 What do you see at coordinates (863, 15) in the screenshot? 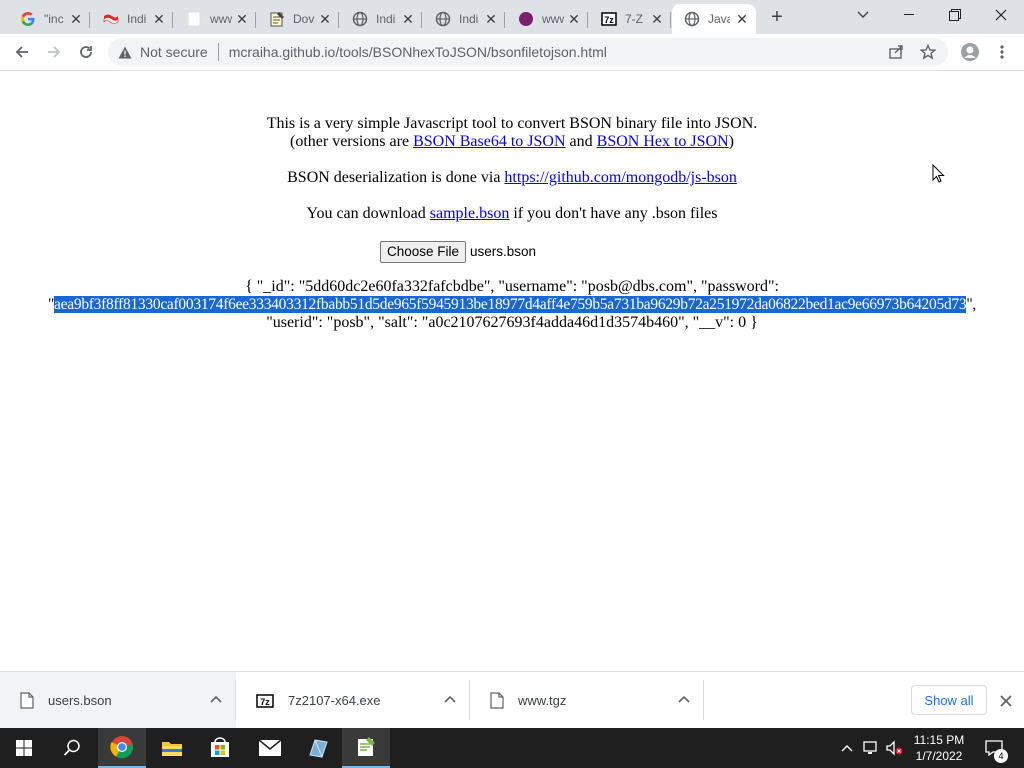
I see `tab-search-chevron-icon` at bounding box center [863, 15].